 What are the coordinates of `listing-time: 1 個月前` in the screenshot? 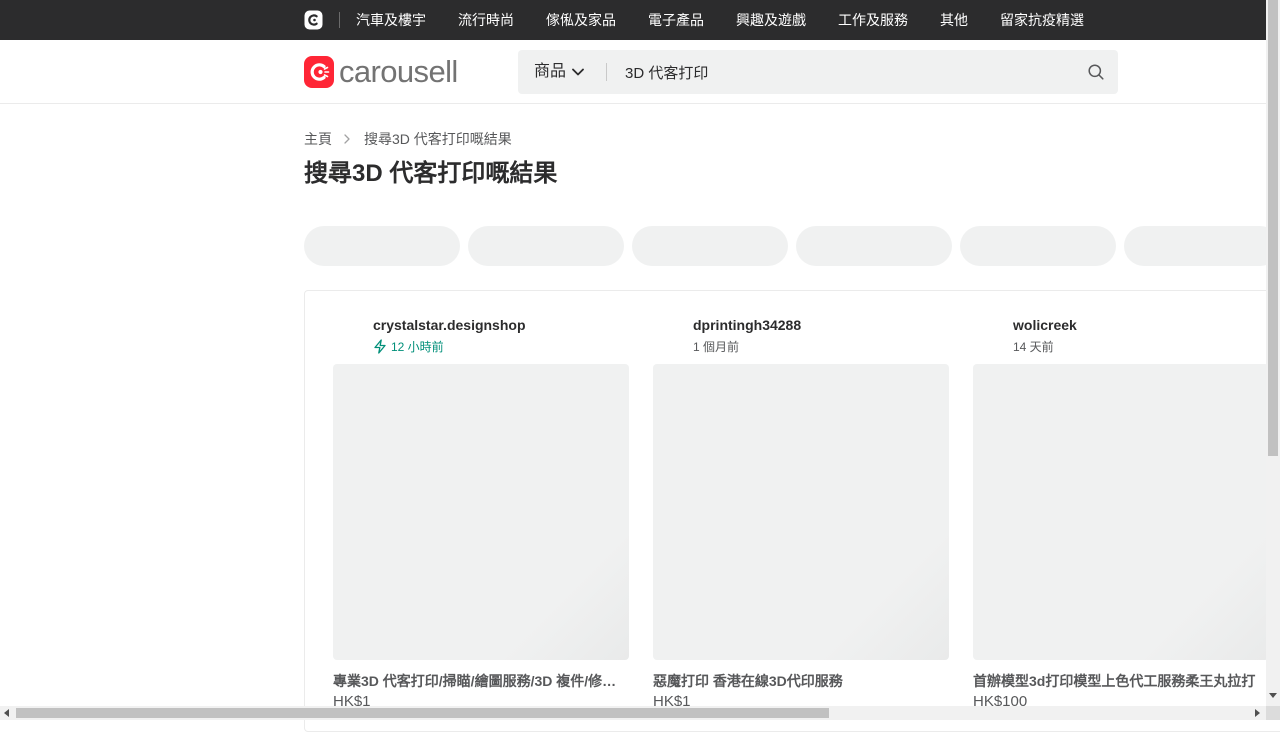 It's located at (716, 346).